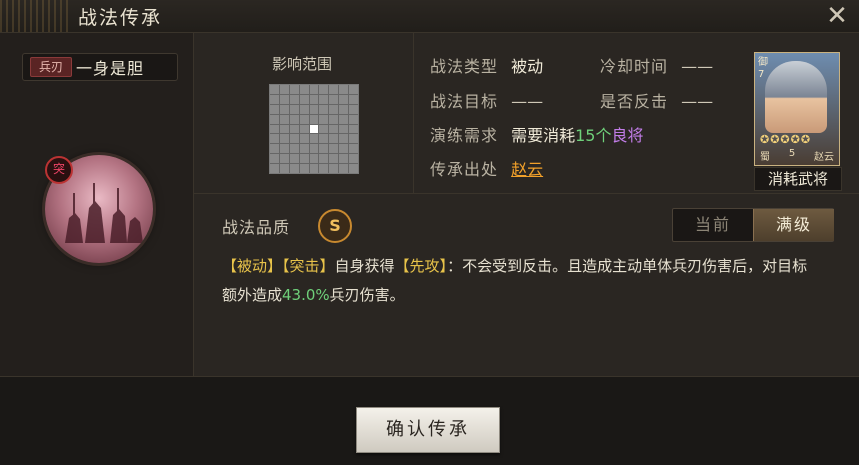 Image resolution: width=859 pixels, height=465 pixels. What do you see at coordinates (526, 193) in the screenshot?
I see `horizontal-divider` at bounding box center [526, 193].